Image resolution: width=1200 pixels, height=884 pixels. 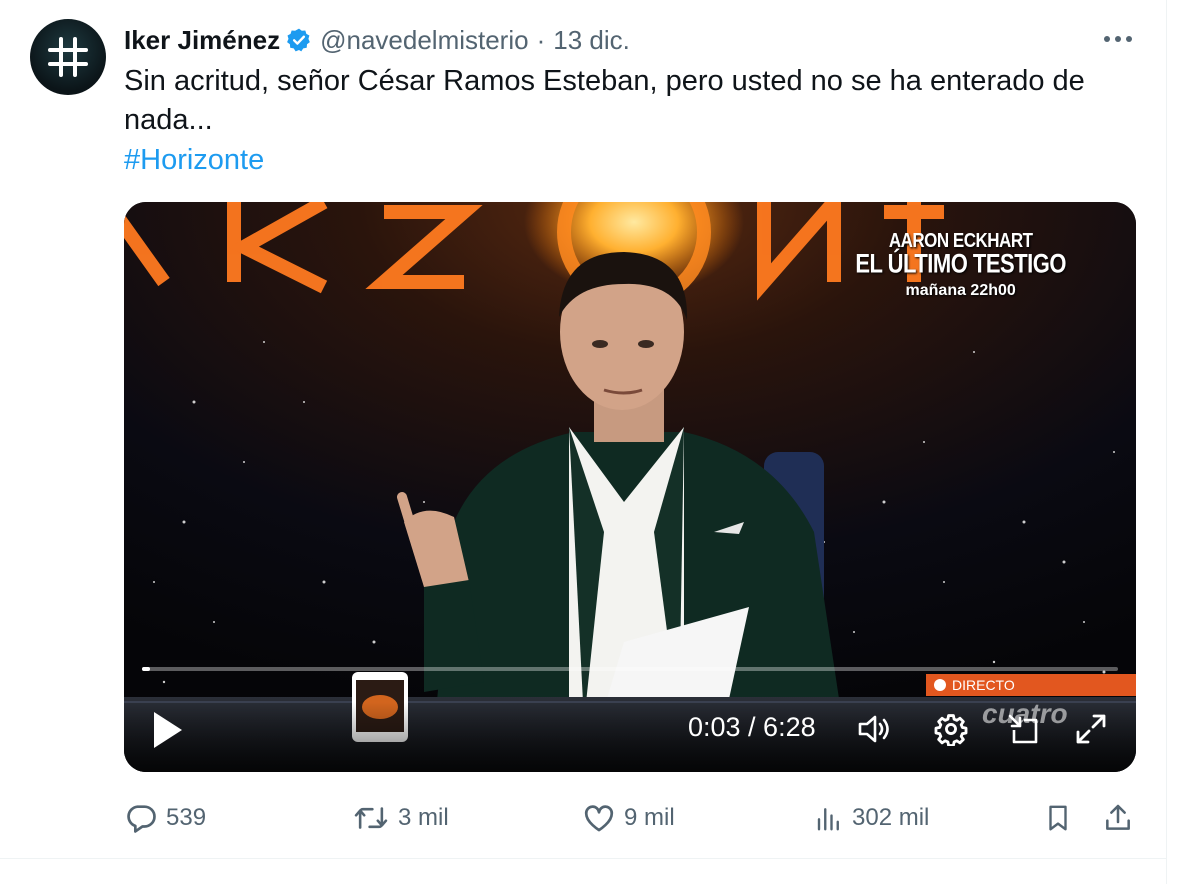 I want to click on settings-button, so click(x=951, y=729).